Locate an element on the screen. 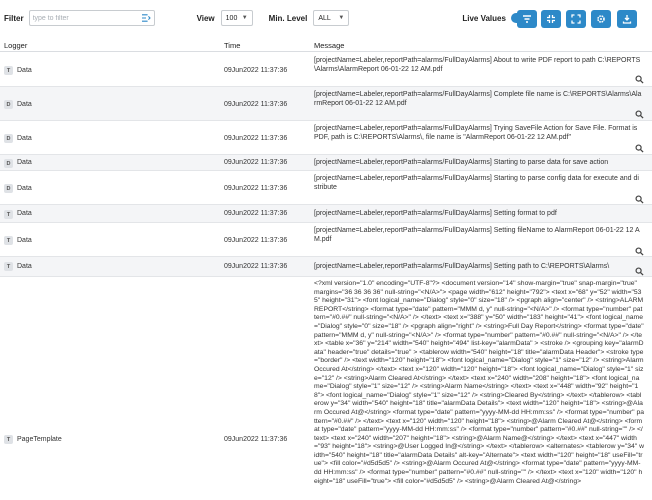 The image size is (652, 500). filter-list-icon is located at coordinates (146, 18).